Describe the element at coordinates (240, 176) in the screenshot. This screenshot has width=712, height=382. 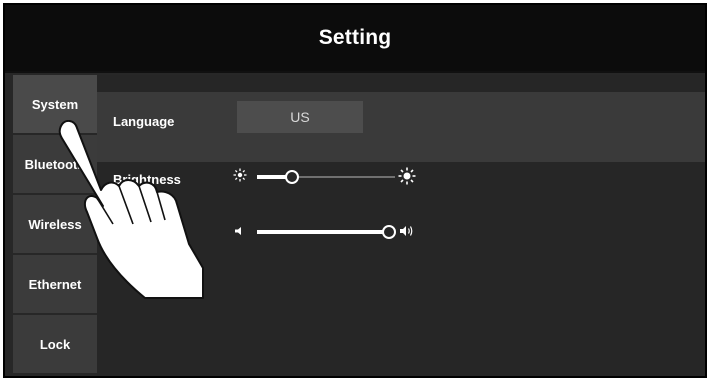
I see `sun-small-icon` at that location.